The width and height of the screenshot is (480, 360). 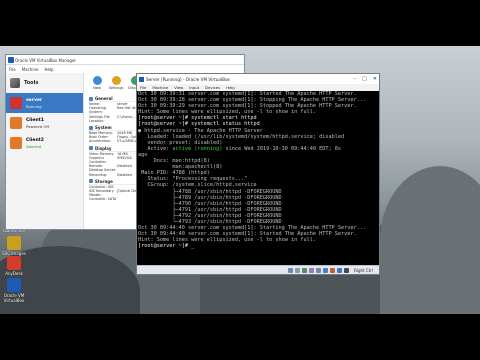 I want to click on host-key-label: Right Ctrl, so click(x=363, y=270).